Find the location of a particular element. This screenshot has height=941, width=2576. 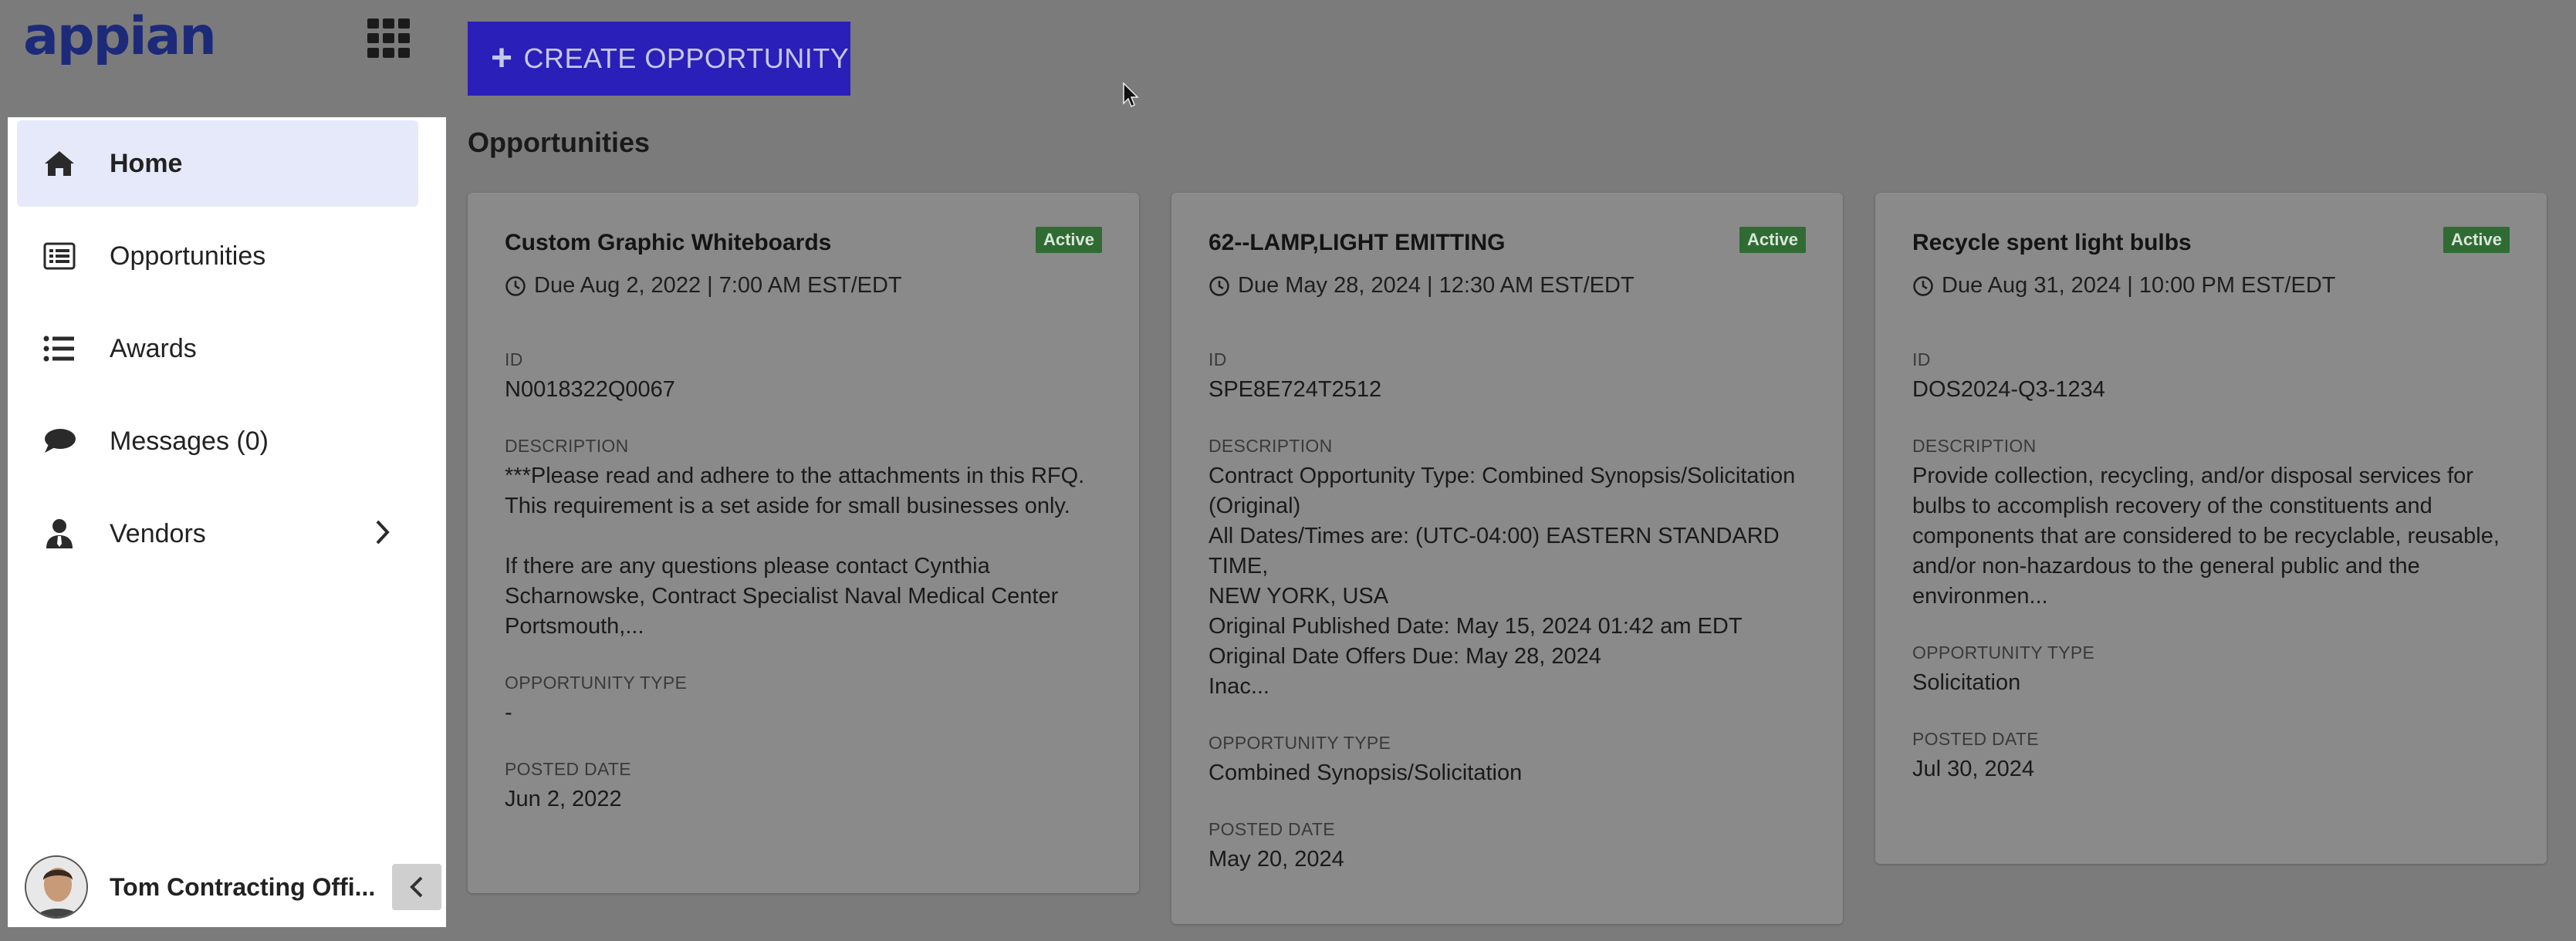

id-value: N0018322Q0067 is located at coordinates (590, 389).